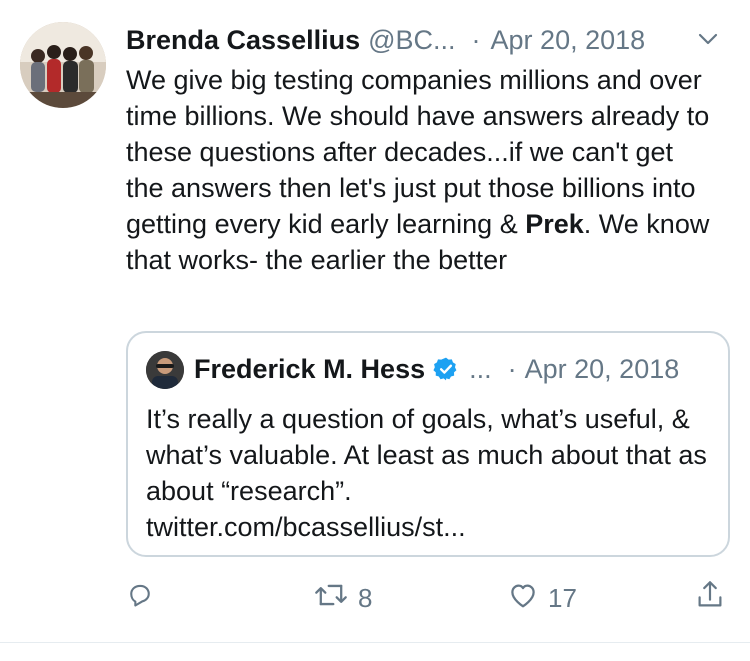 The image size is (750, 661). I want to click on share-button, so click(710, 598).